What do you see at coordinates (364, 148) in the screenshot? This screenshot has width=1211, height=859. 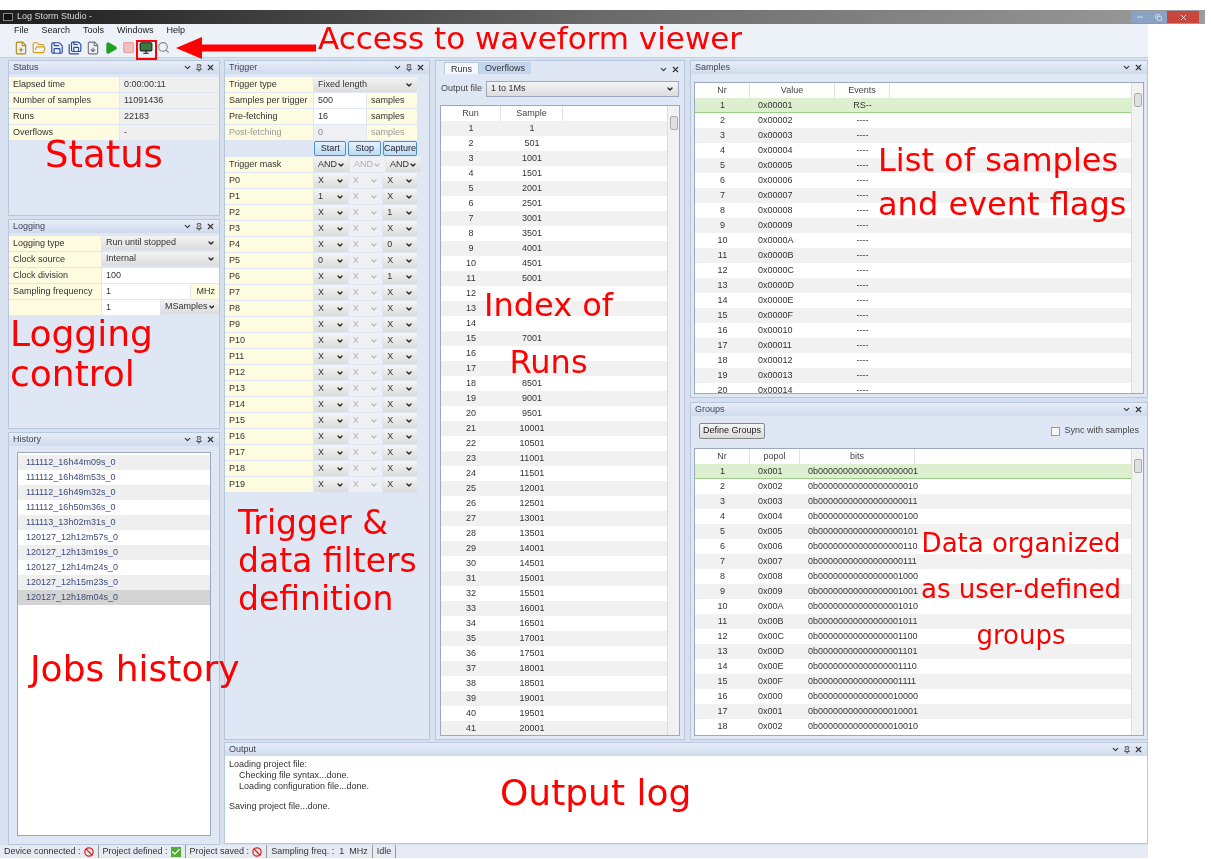 I see `action-button: Stop` at bounding box center [364, 148].